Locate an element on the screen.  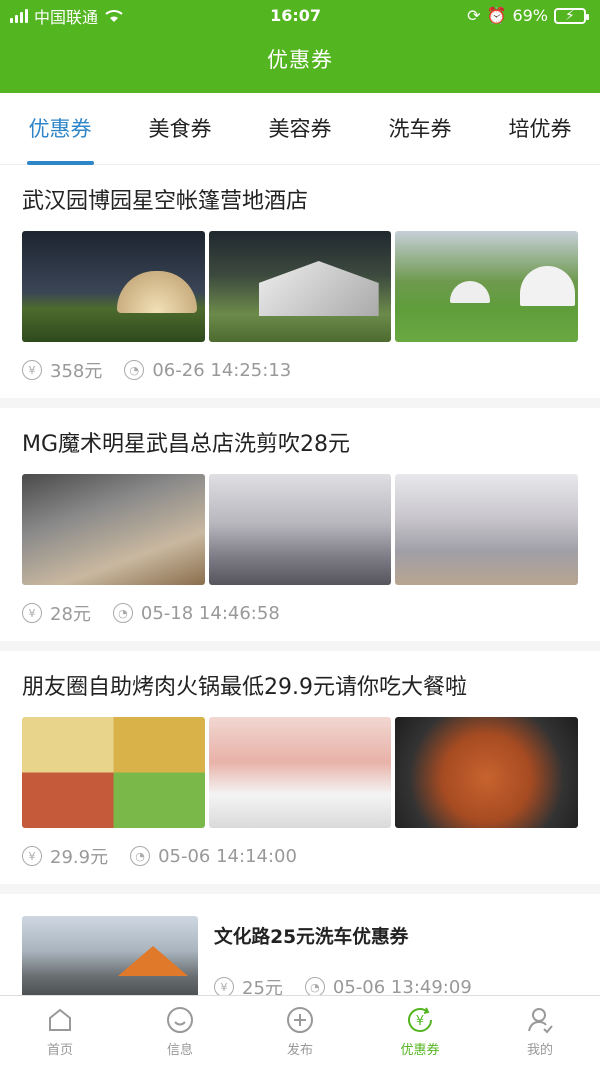
item-time: 05-18 14:46:58 is located at coordinates (210, 613).